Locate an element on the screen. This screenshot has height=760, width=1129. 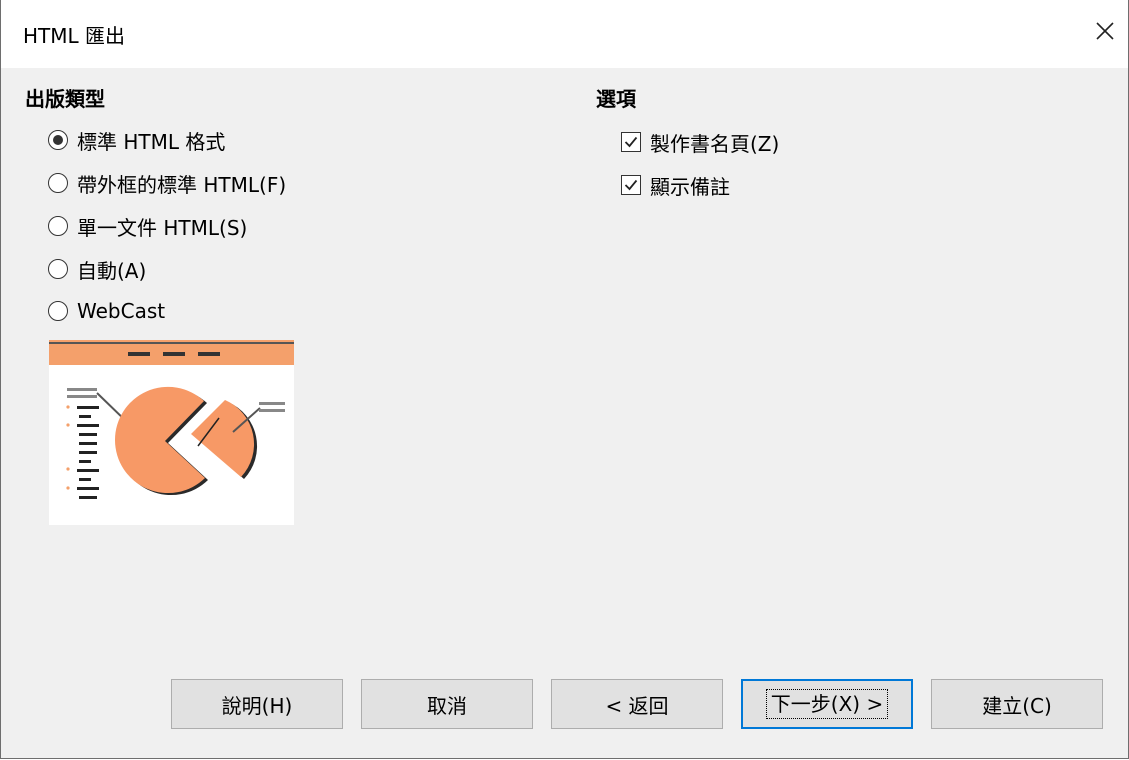
layout-preview-image is located at coordinates (171, 432).